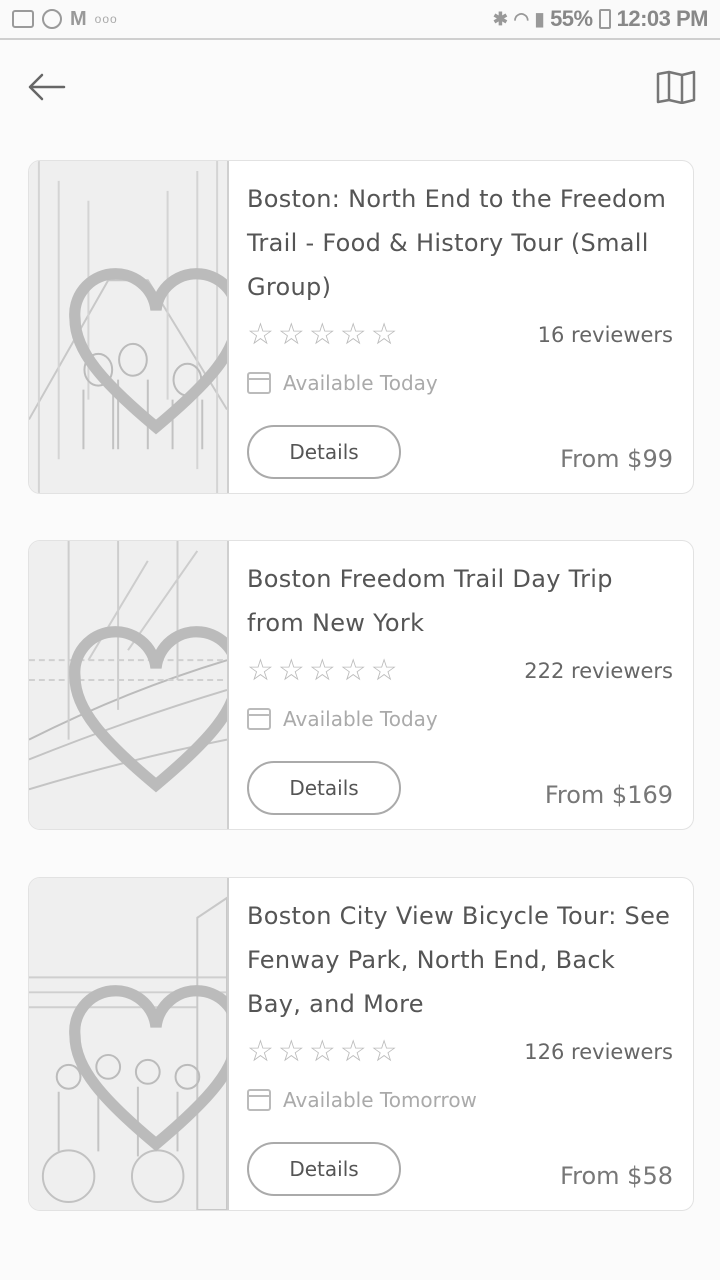 The image size is (720, 1280). I want to click on availability-text: Available Tomorrow, so click(380, 1100).